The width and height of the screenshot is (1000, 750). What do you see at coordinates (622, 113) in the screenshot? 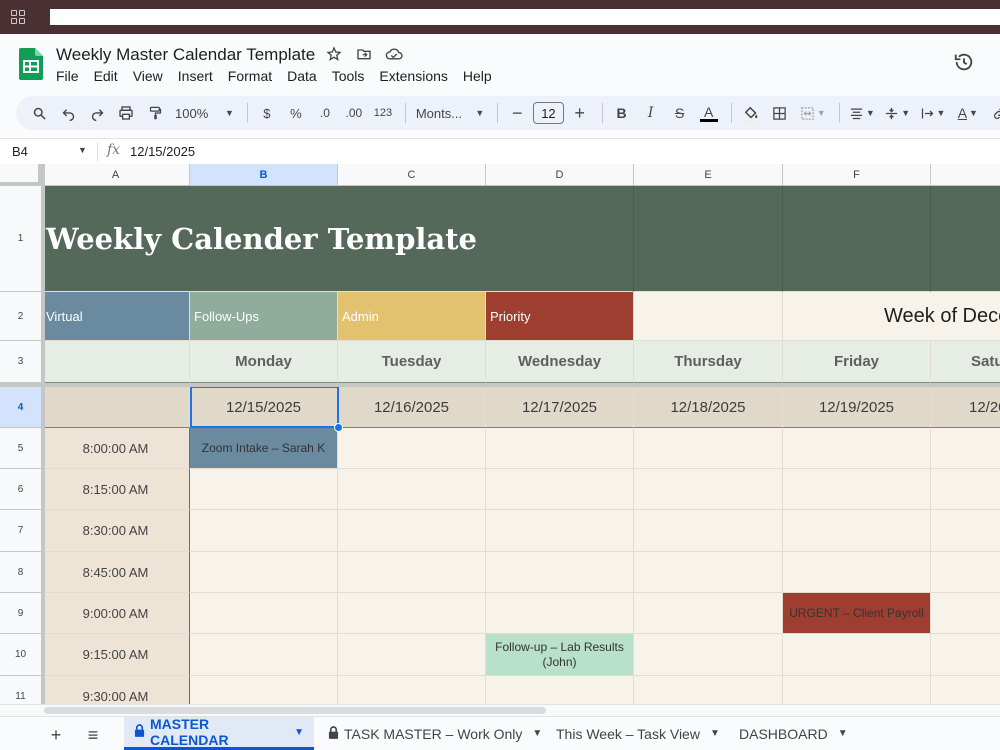
I see `bold-button: B` at bounding box center [622, 113].